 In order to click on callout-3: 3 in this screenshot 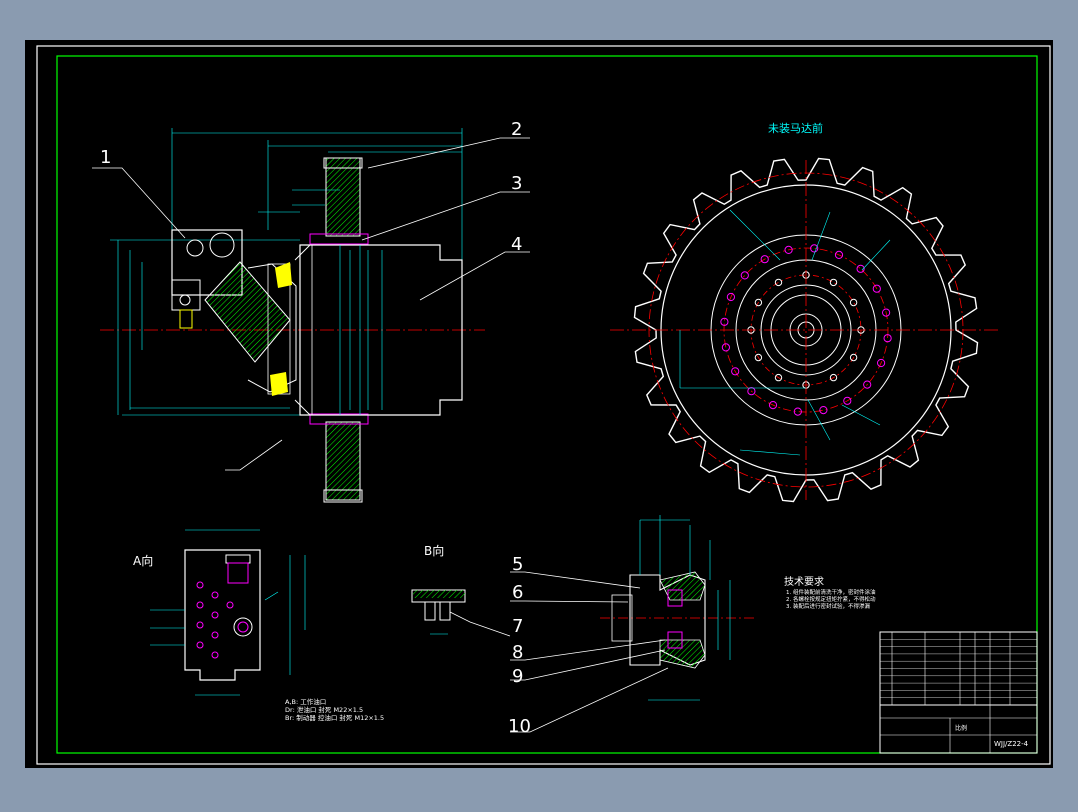, I will do `click(516, 183)`.